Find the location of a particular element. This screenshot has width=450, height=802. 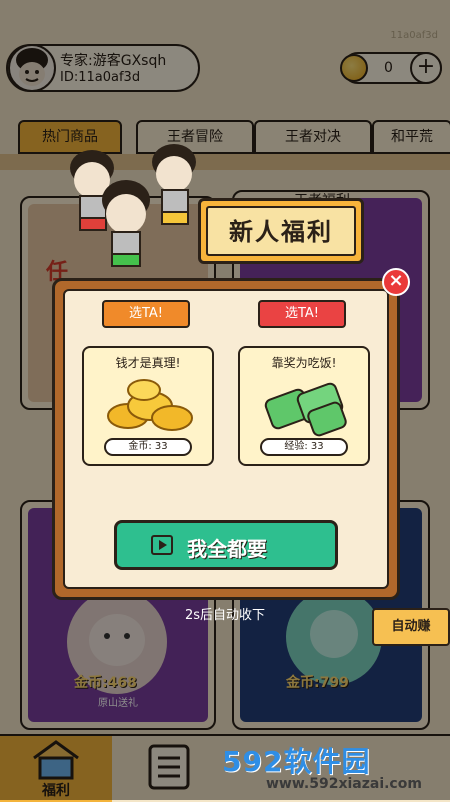

take-all-button: 我全都要 is located at coordinates (226, 545).